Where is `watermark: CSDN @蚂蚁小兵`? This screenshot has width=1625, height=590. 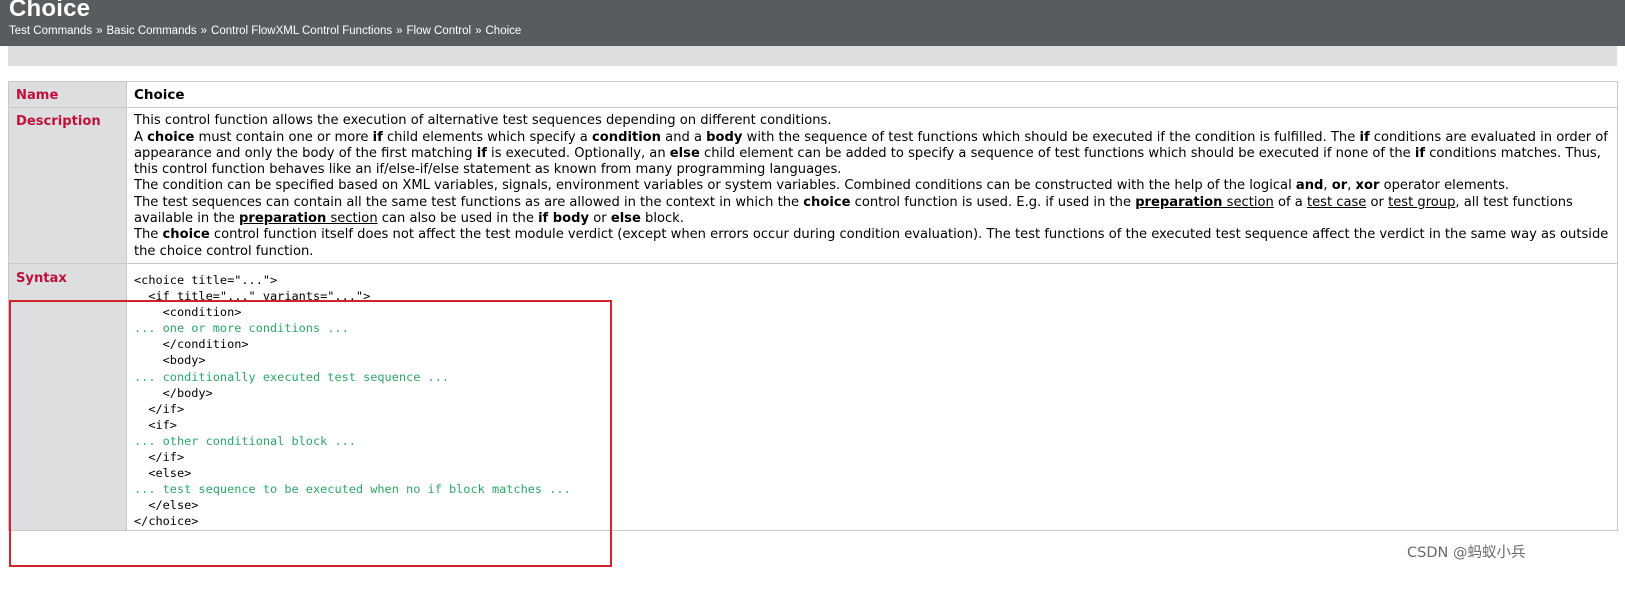 watermark: CSDN @蚂蚁小兵 is located at coordinates (1466, 553).